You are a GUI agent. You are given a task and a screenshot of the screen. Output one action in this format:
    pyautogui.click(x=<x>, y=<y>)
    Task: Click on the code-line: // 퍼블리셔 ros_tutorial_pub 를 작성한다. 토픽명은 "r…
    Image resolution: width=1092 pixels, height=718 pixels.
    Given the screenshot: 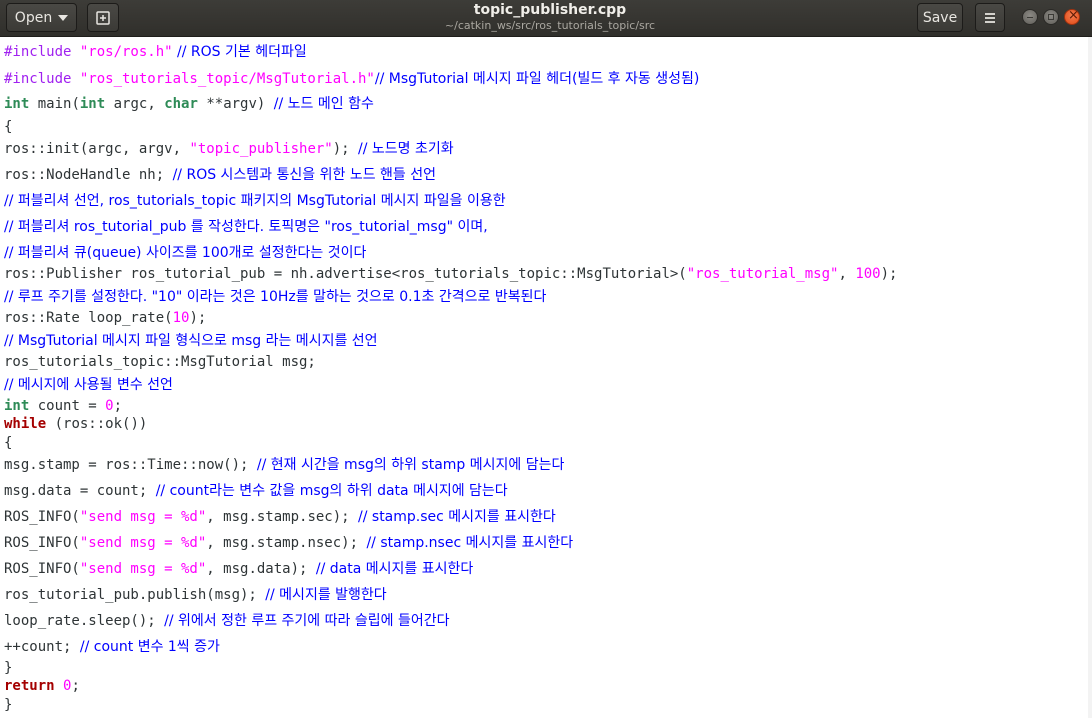 What is the action you would take?
    pyautogui.click(x=246, y=227)
    